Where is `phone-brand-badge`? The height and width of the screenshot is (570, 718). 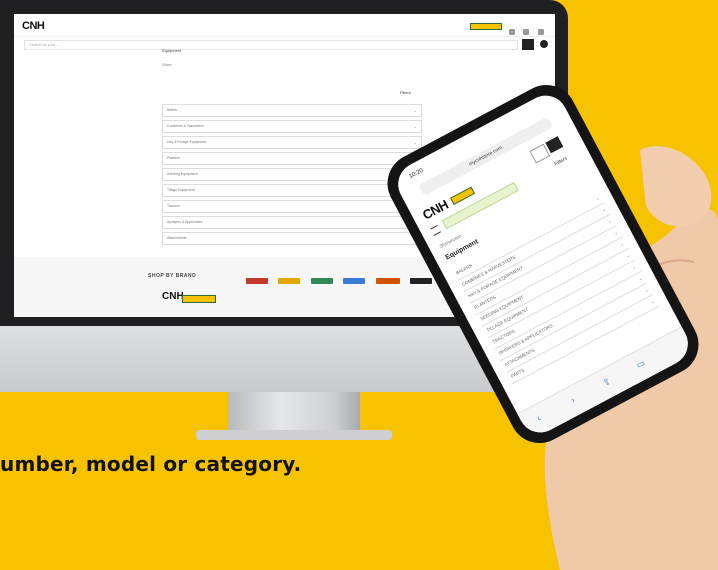 phone-brand-badge is located at coordinates (463, 195).